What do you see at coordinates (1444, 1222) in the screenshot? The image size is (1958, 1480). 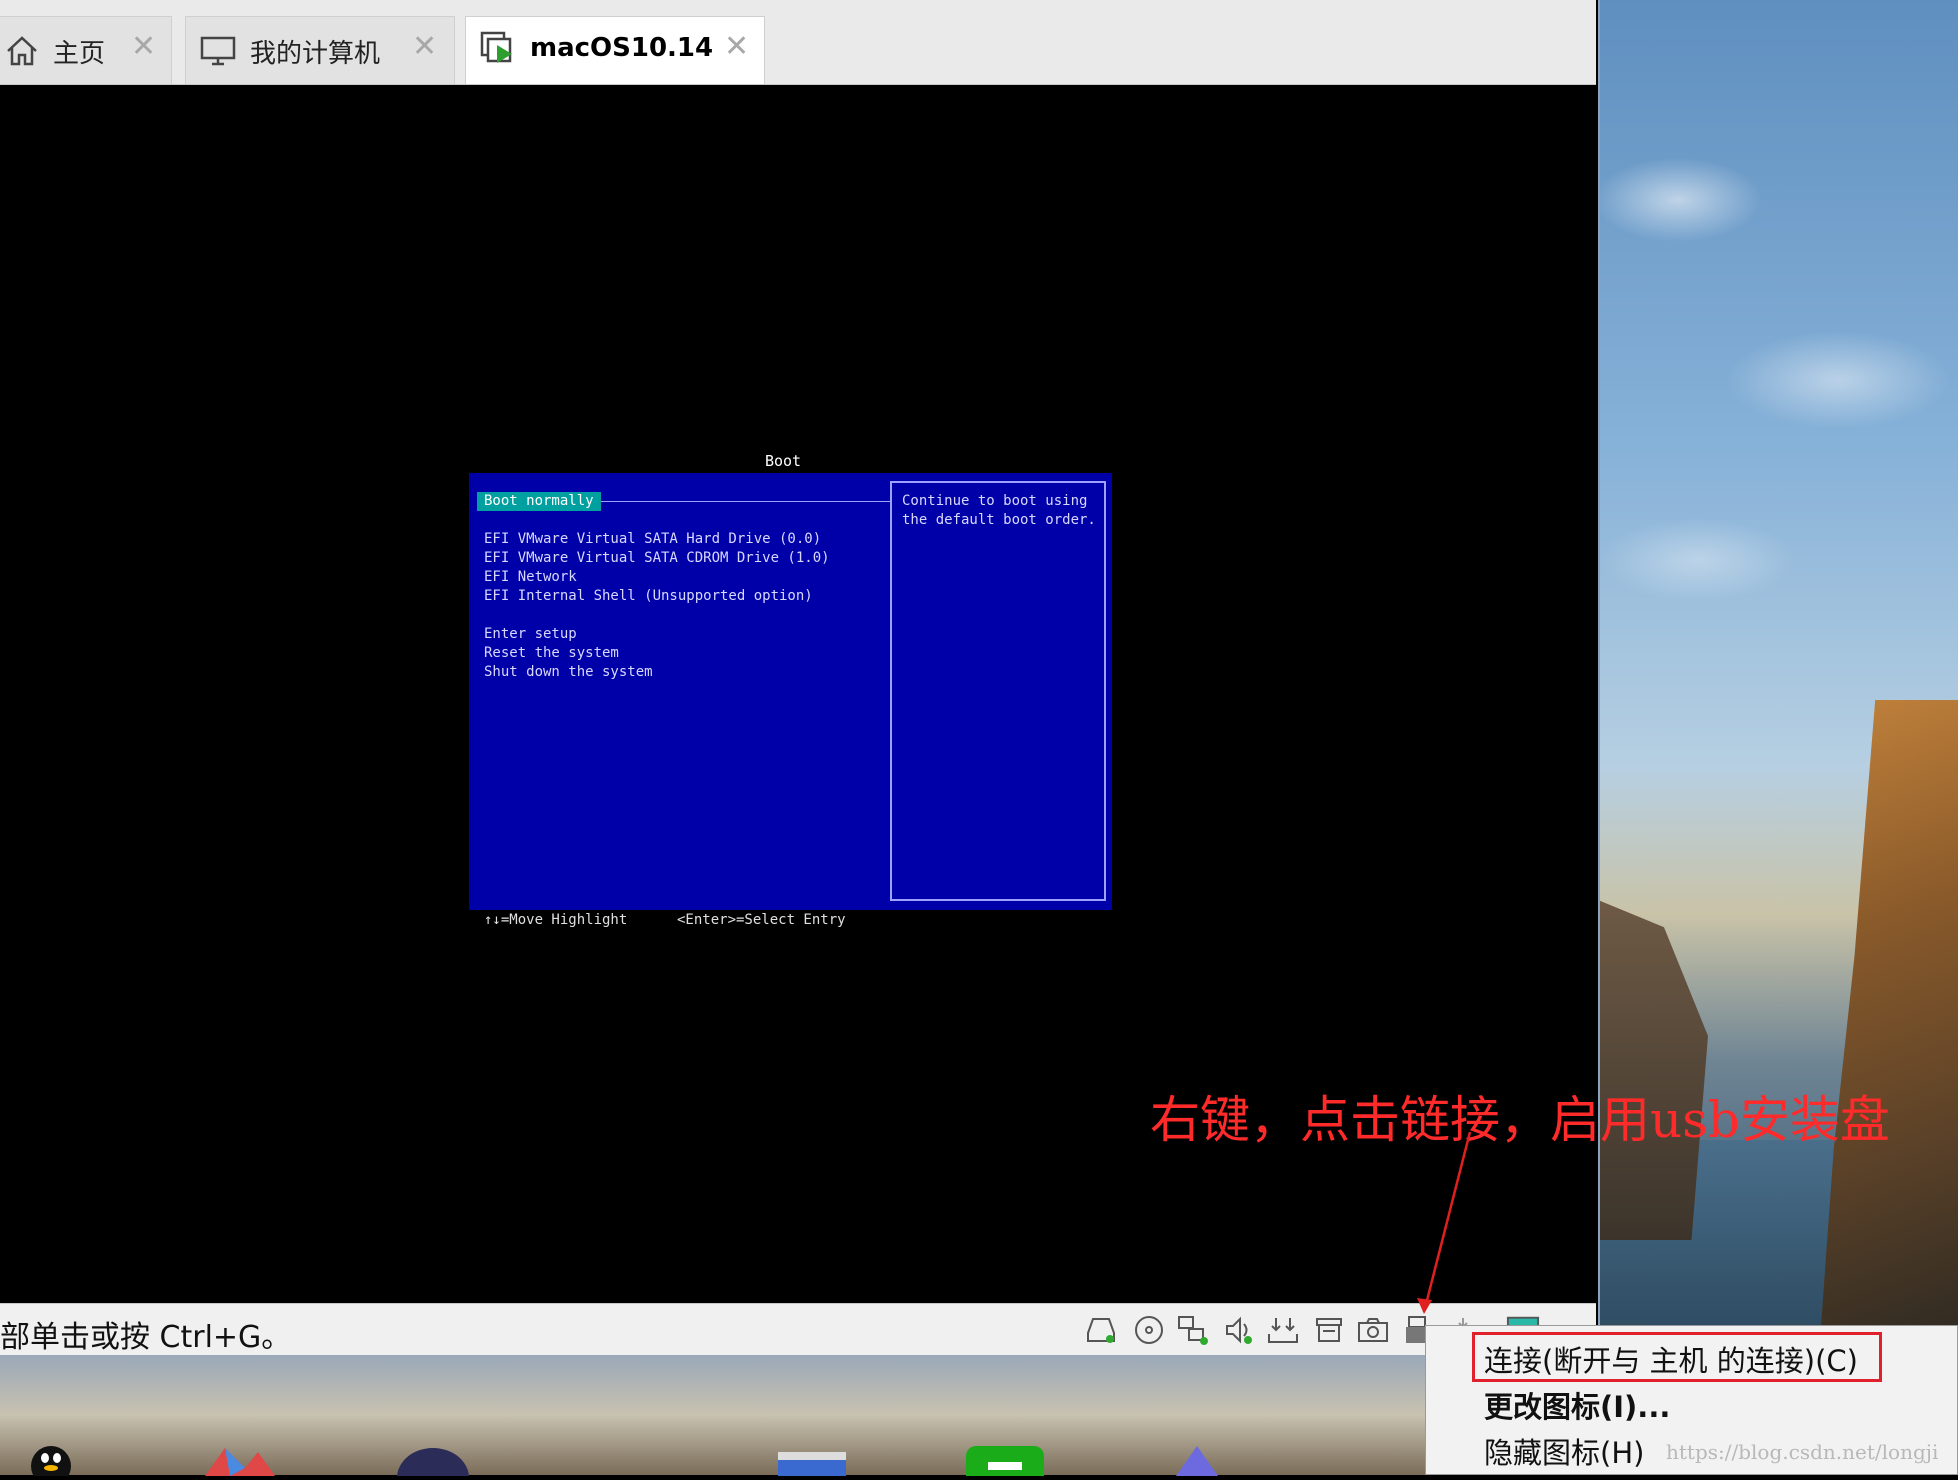 I see `annotation-arrow` at bounding box center [1444, 1222].